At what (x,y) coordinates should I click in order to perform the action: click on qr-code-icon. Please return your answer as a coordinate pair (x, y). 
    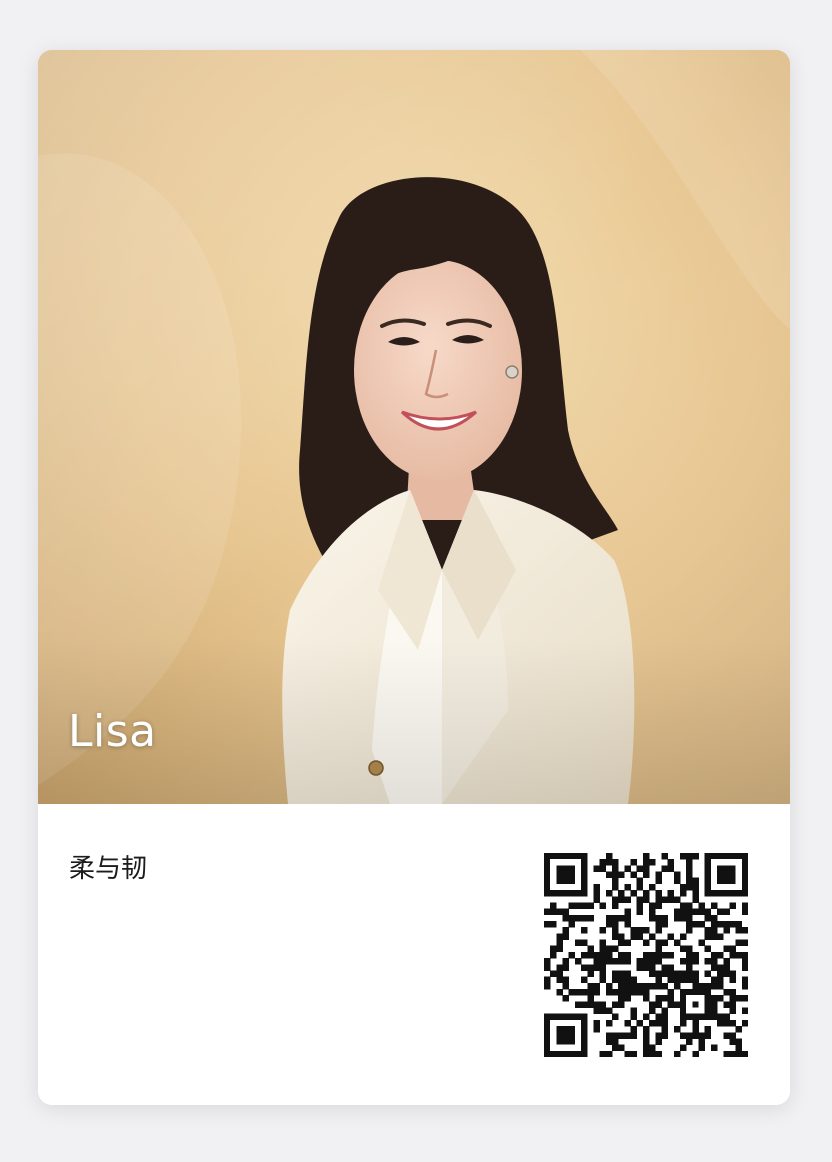
    Looking at the image, I should click on (646, 955).